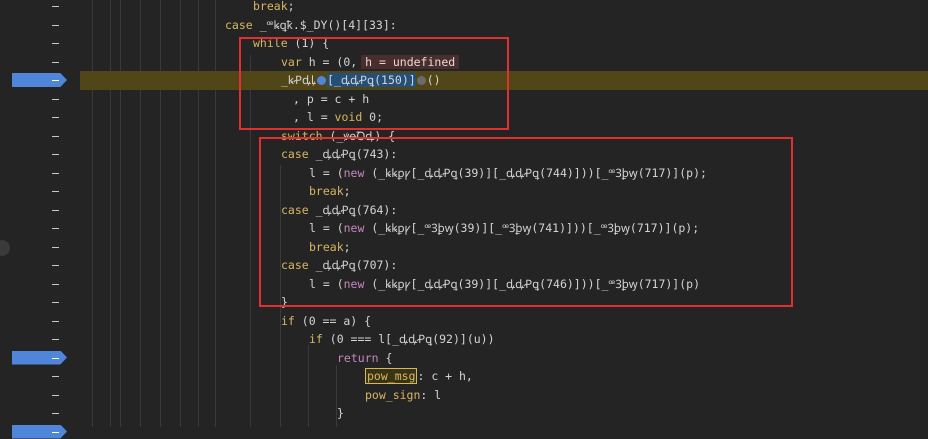 The width and height of the screenshot is (928, 439). I want to click on code-token: (0 == a) {, so click(333, 320).